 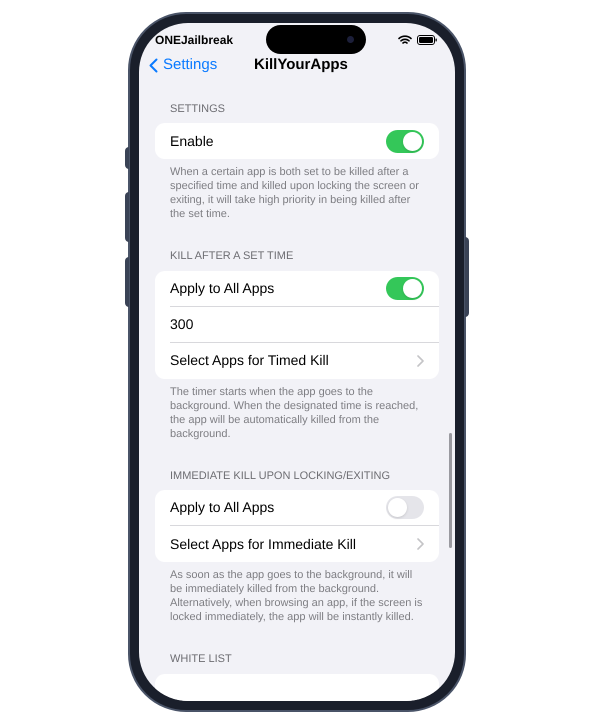 What do you see at coordinates (178, 65) in the screenshot?
I see `back-button: Settings` at bounding box center [178, 65].